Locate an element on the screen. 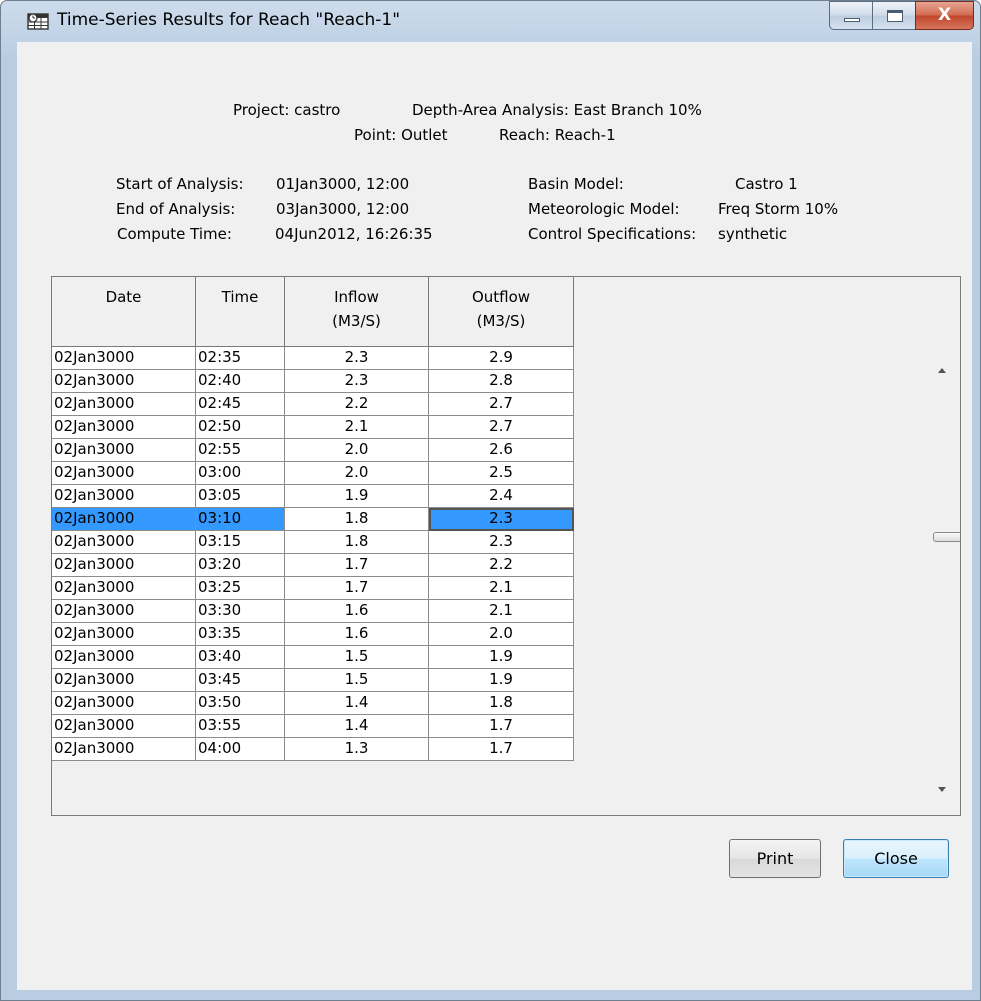  compute-value: 04Jun2012, 16:26:35 is located at coordinates (354, 234).